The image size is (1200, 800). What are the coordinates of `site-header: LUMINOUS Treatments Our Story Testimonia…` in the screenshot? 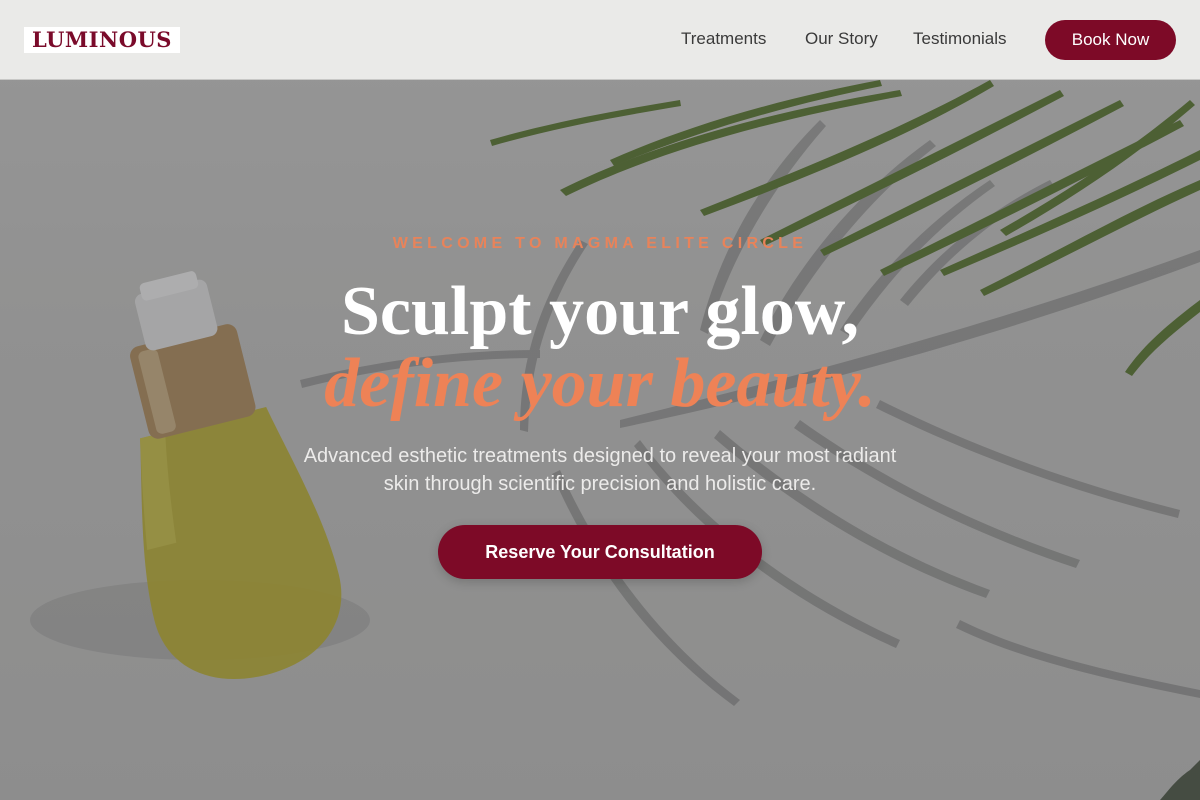 It's located at (600, 40).